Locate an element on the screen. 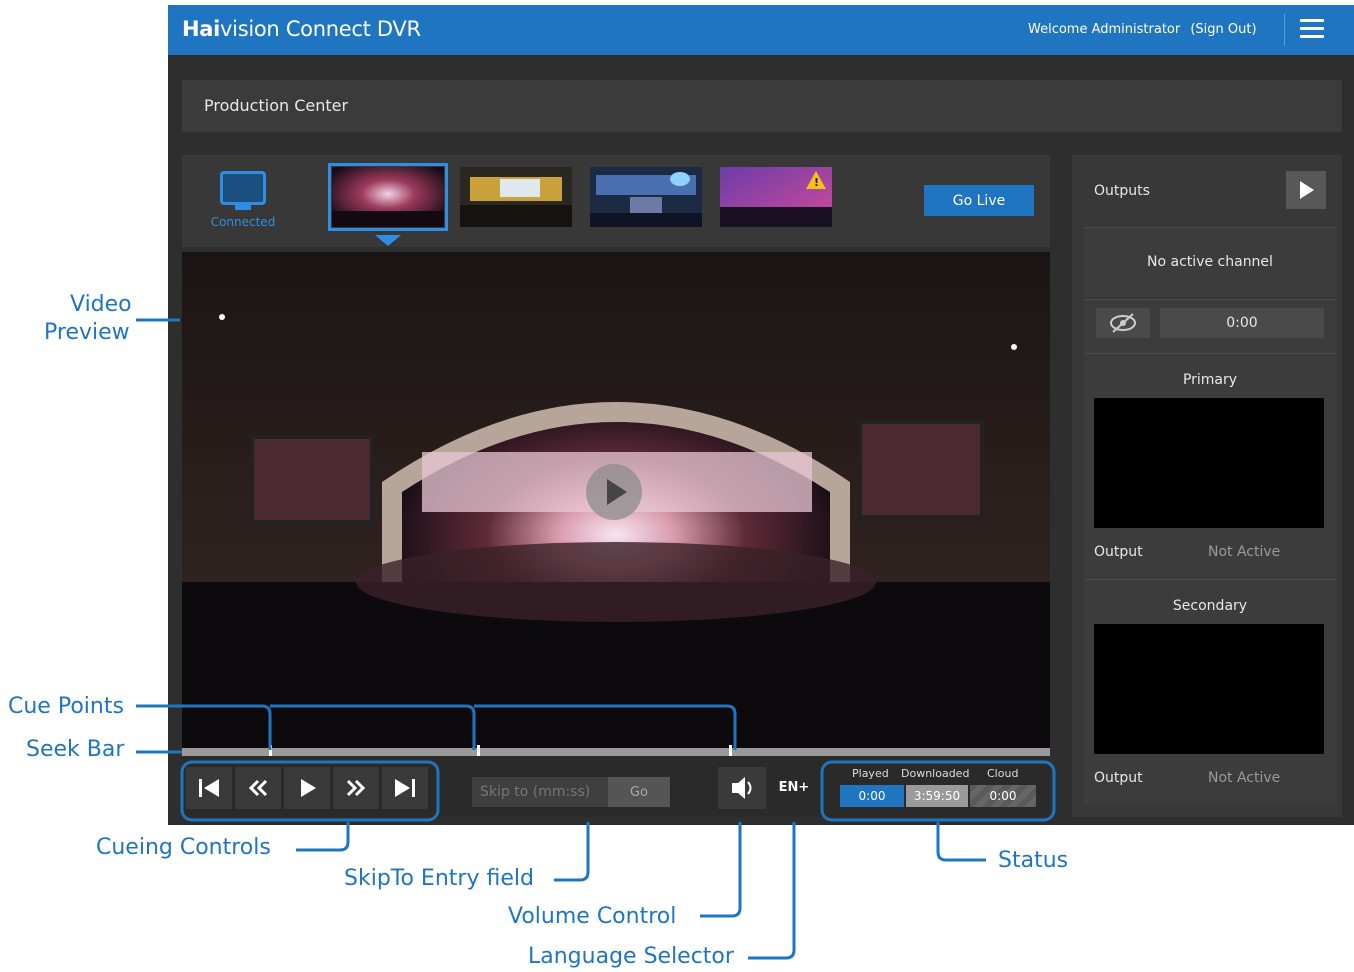  cueing-controls-highlight is located at coordinates (310, 791).